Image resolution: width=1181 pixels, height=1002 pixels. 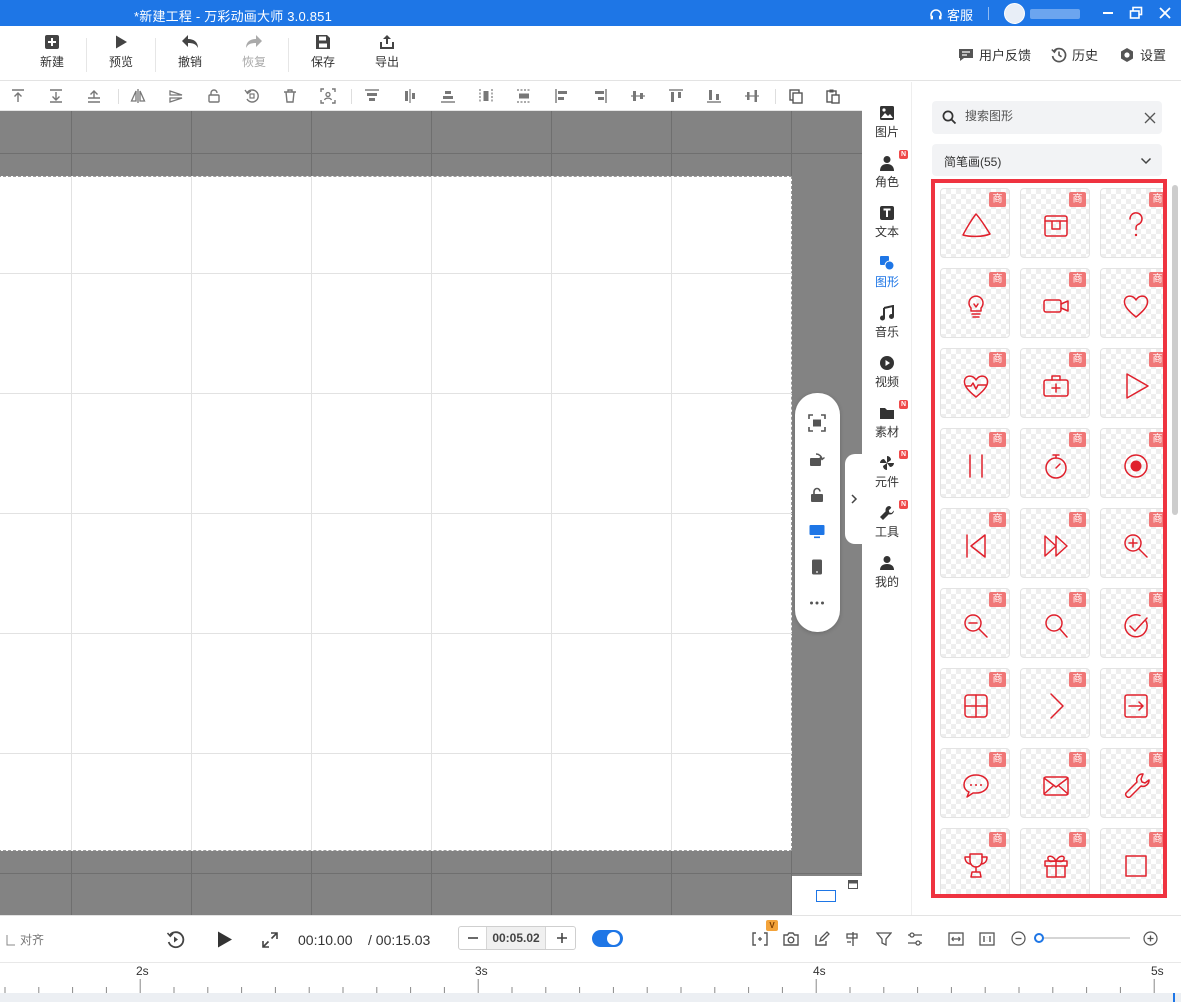 I want to click on distribute-horizontal-icon, so click(x=638, y=96).